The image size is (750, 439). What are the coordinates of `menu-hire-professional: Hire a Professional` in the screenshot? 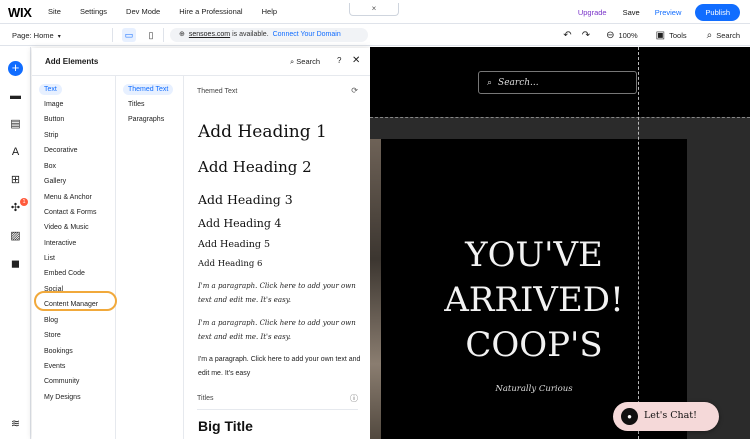 It's located at (210, 11).